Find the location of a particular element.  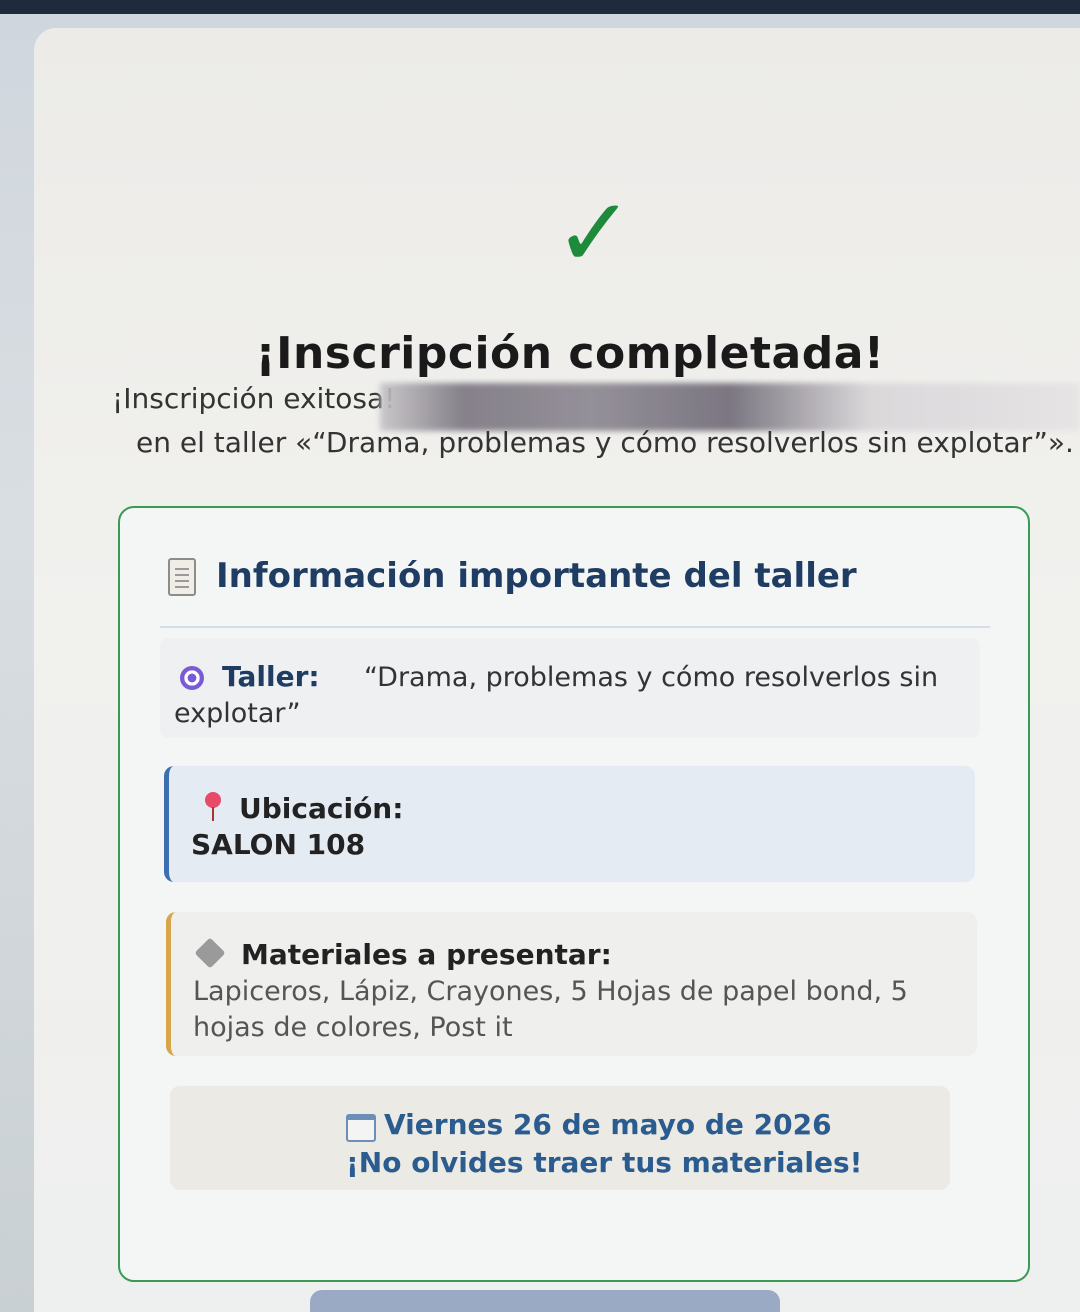

taller-value: “Drama, problemas y cómo resolverlos sin is located at coordinates (651, 677).